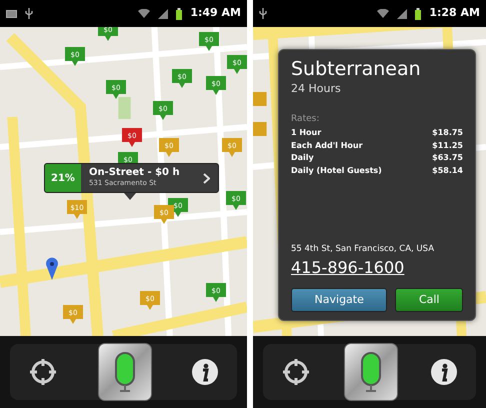 The image size is (486, 408). Describe the element at coordinates (302, 158) in the screenshot. I see `rate-name: Daily` at that location.